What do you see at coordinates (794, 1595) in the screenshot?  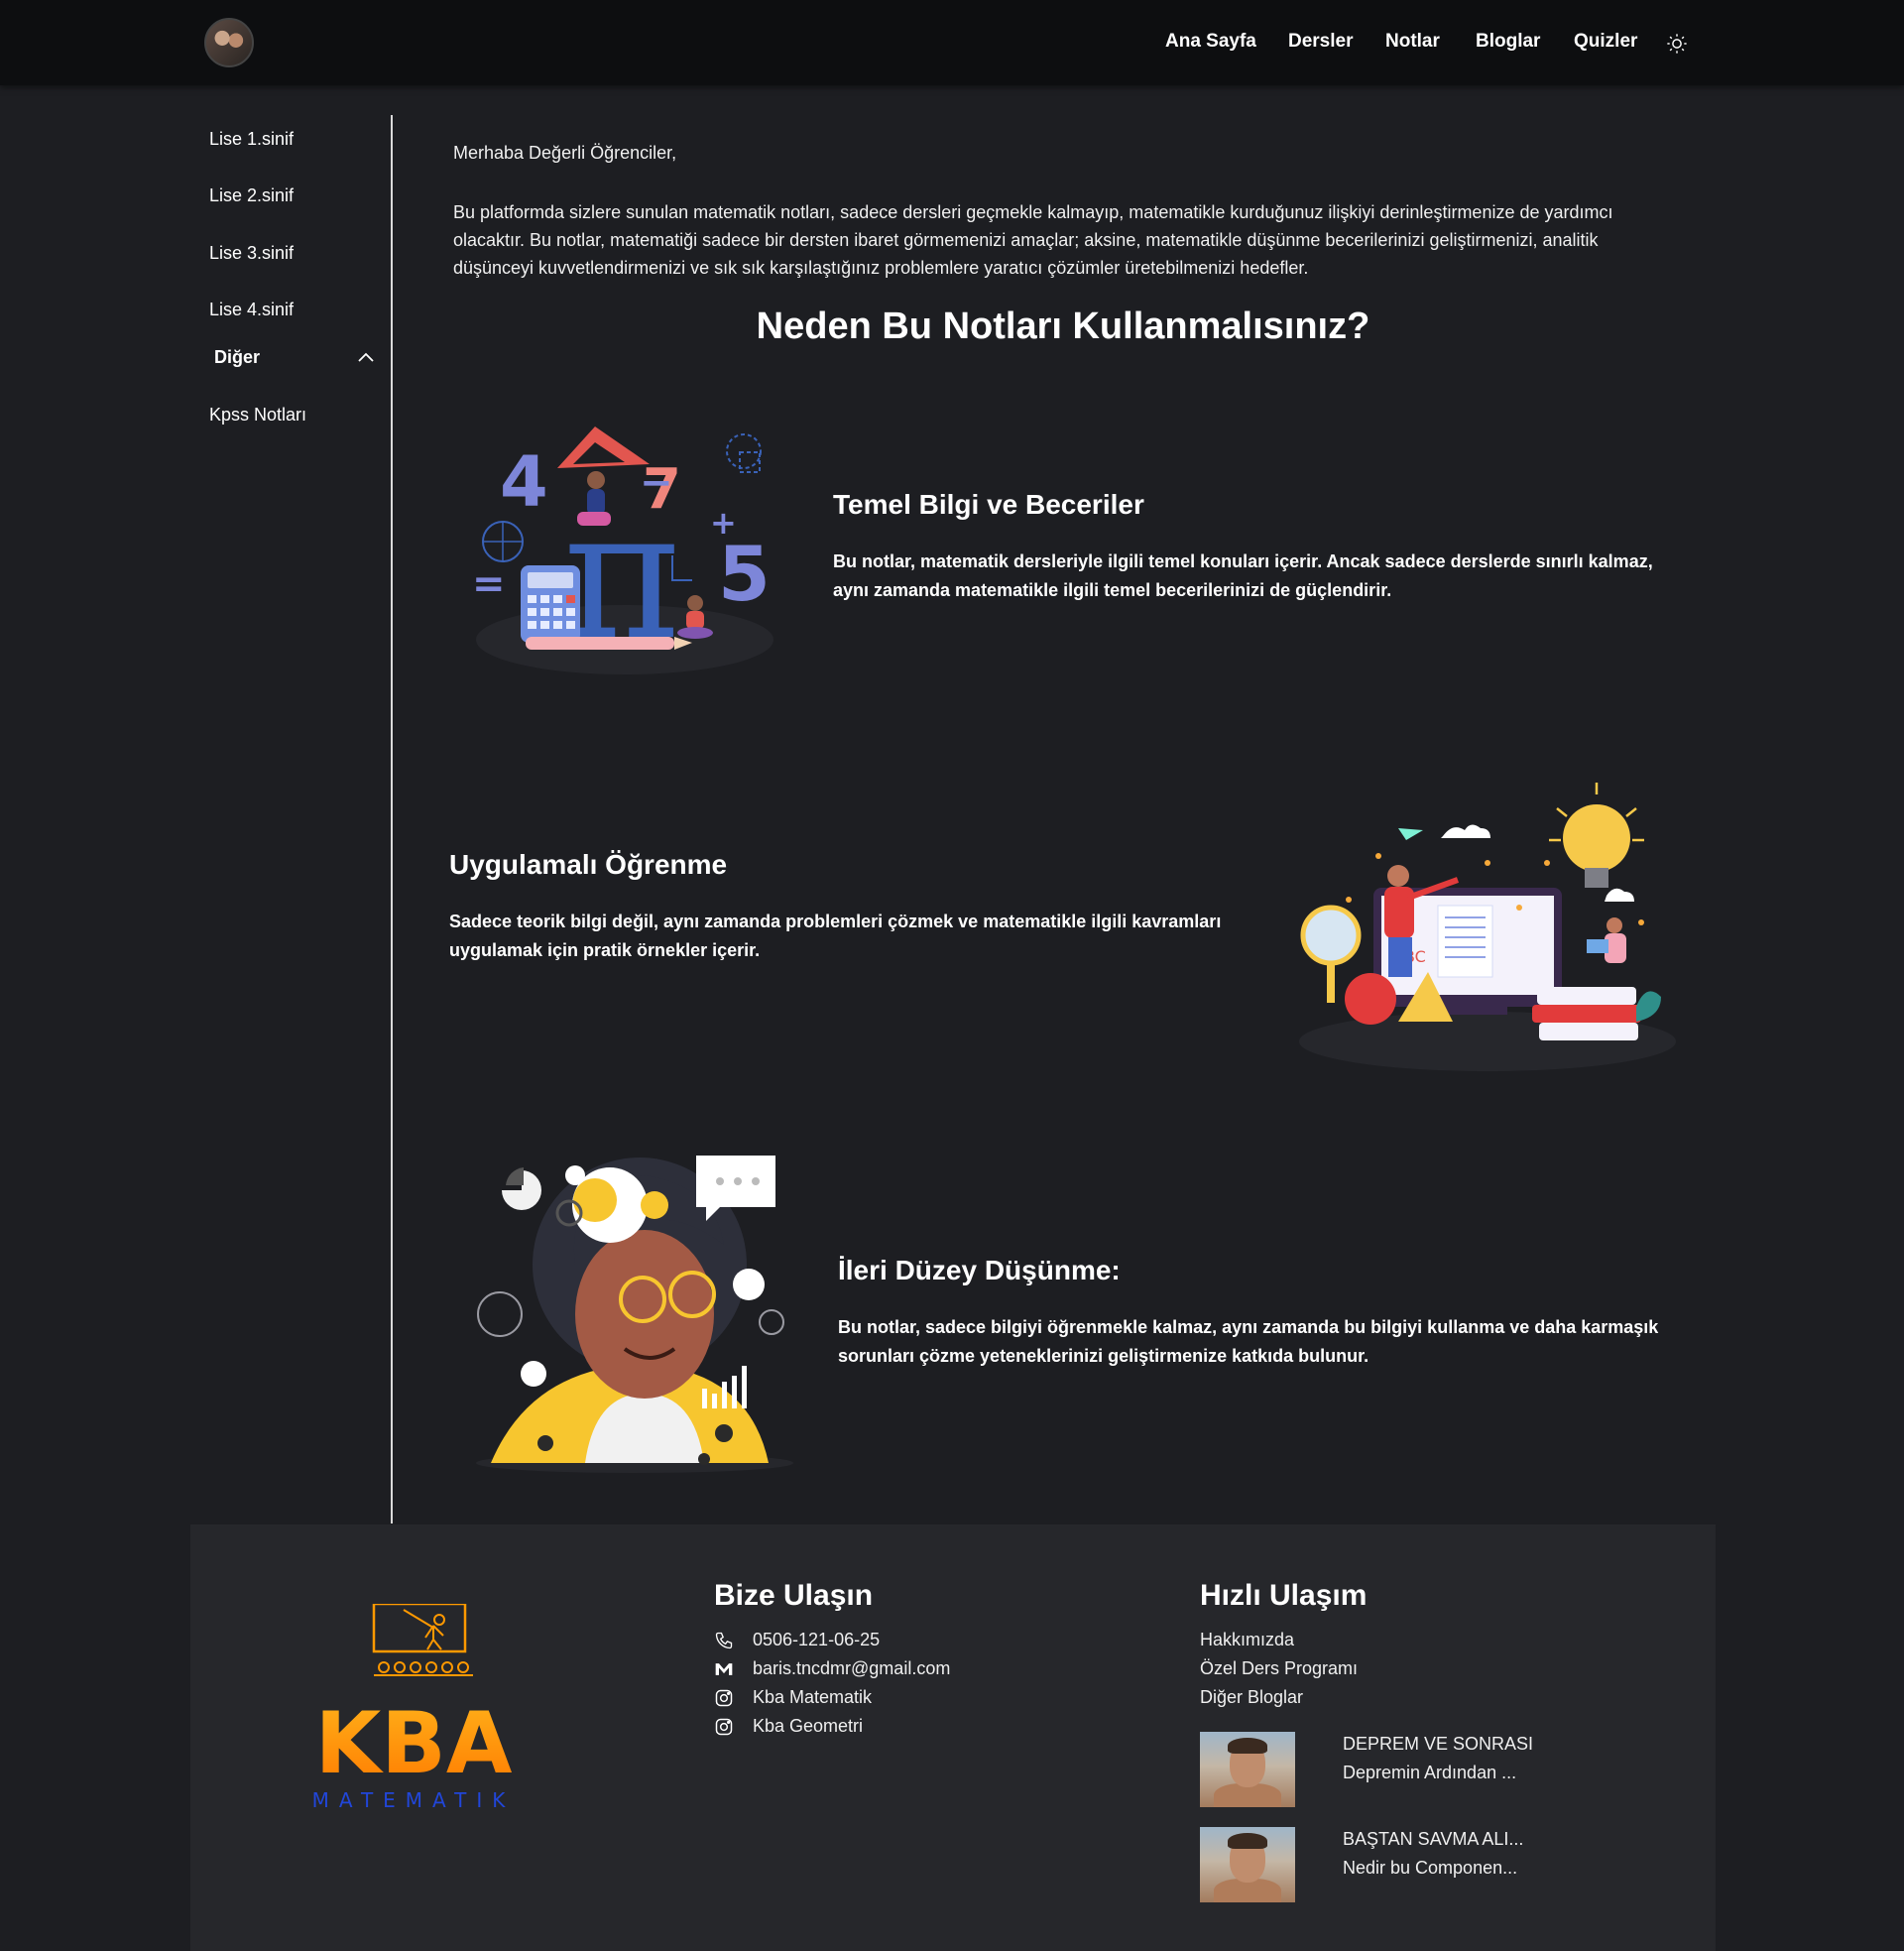 I see `footer-contact-title: Bize Ulaşın` at bounding box center [794, 1595].